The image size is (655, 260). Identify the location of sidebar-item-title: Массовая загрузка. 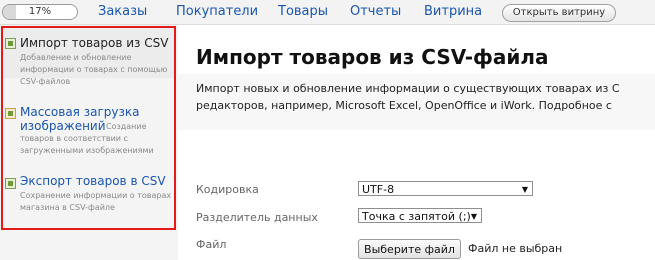
(80, 112).